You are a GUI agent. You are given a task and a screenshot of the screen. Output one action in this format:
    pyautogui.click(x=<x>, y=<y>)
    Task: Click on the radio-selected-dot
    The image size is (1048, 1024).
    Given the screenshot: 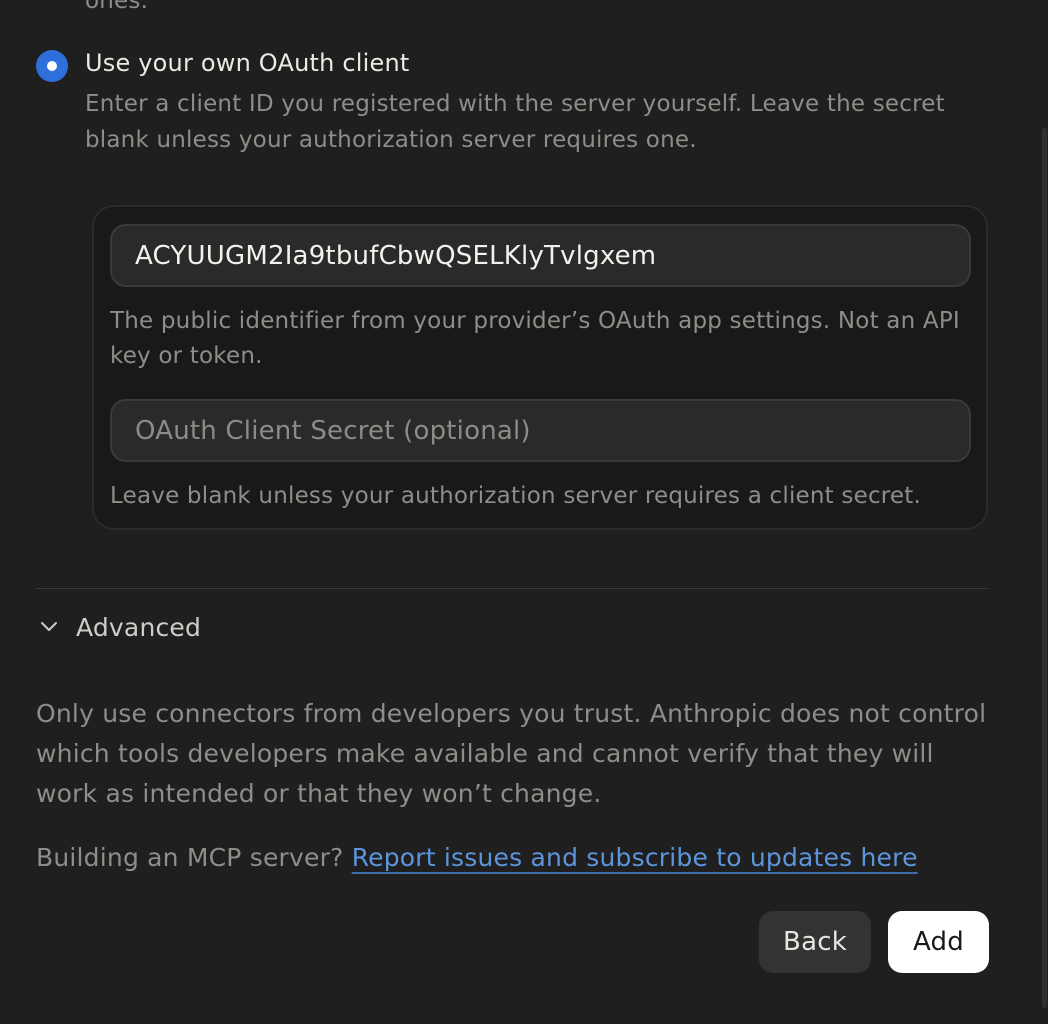 What is the action you would take?
    pyautogui.click(x=52, y=66)
    